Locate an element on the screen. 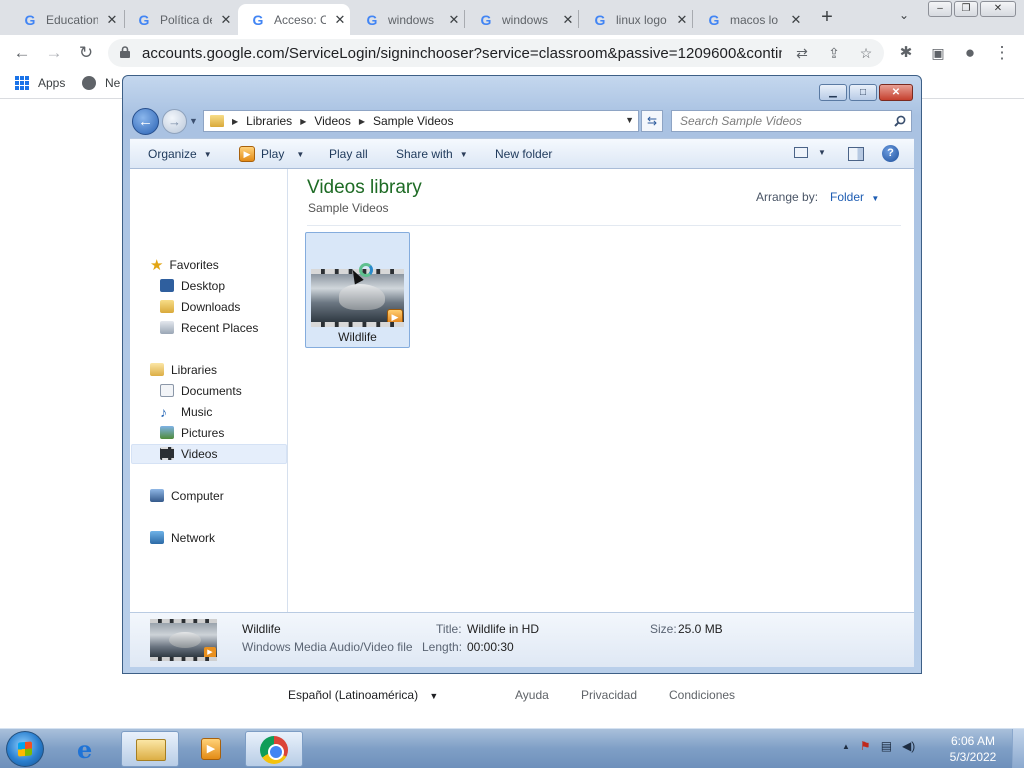 The image size is (1024, 768). tab-acceso: G Acceso: C ✕ is located at coordinates (294, 19).